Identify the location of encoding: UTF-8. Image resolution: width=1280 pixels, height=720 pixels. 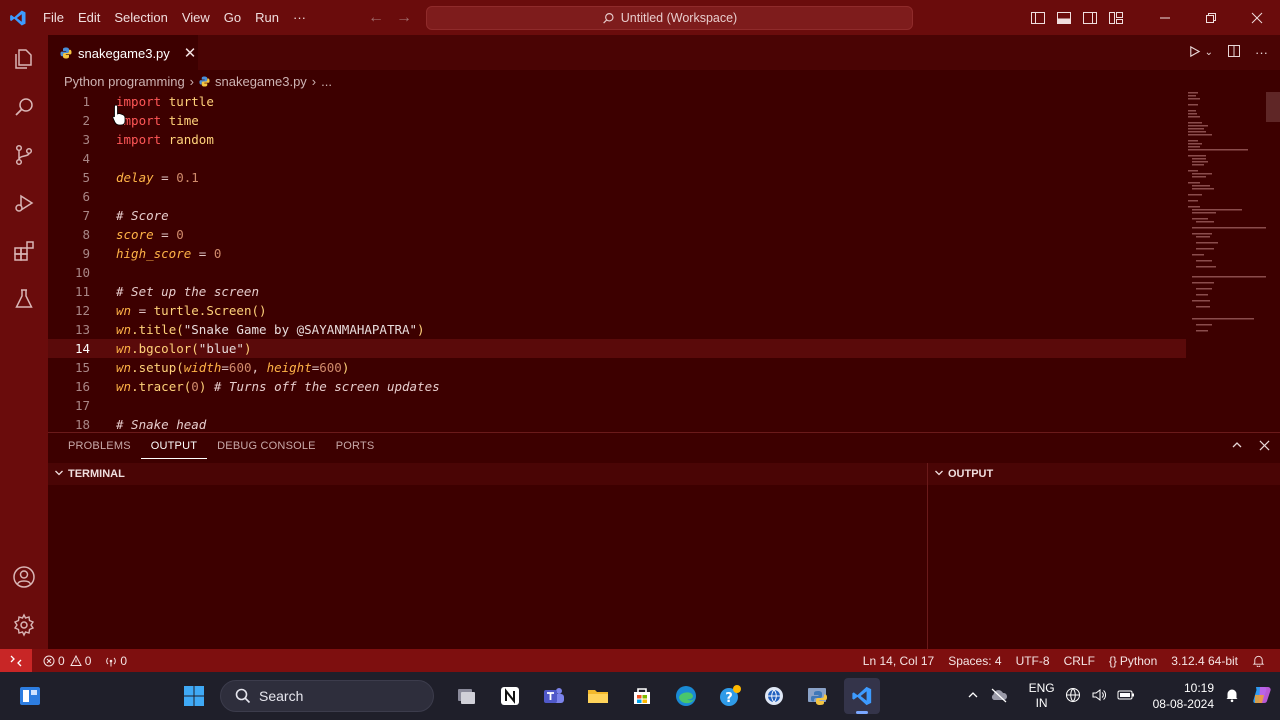
(1033, 660).